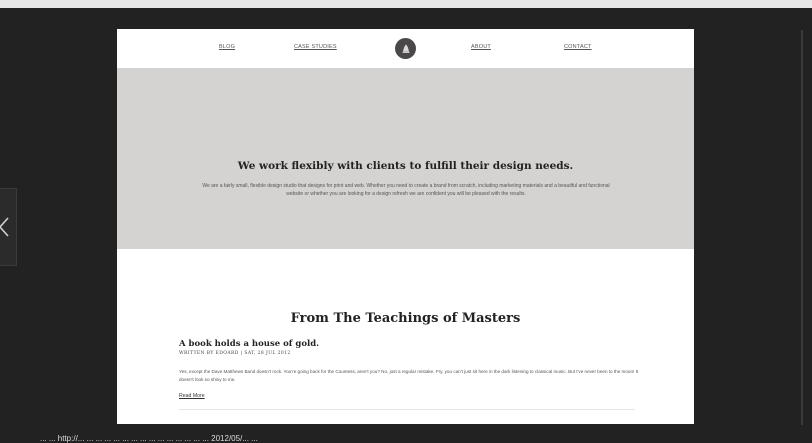 The height and width of the screenshot is (443, 812). I want to click on post-title: A book holds a house of gold., so click(249, 344).